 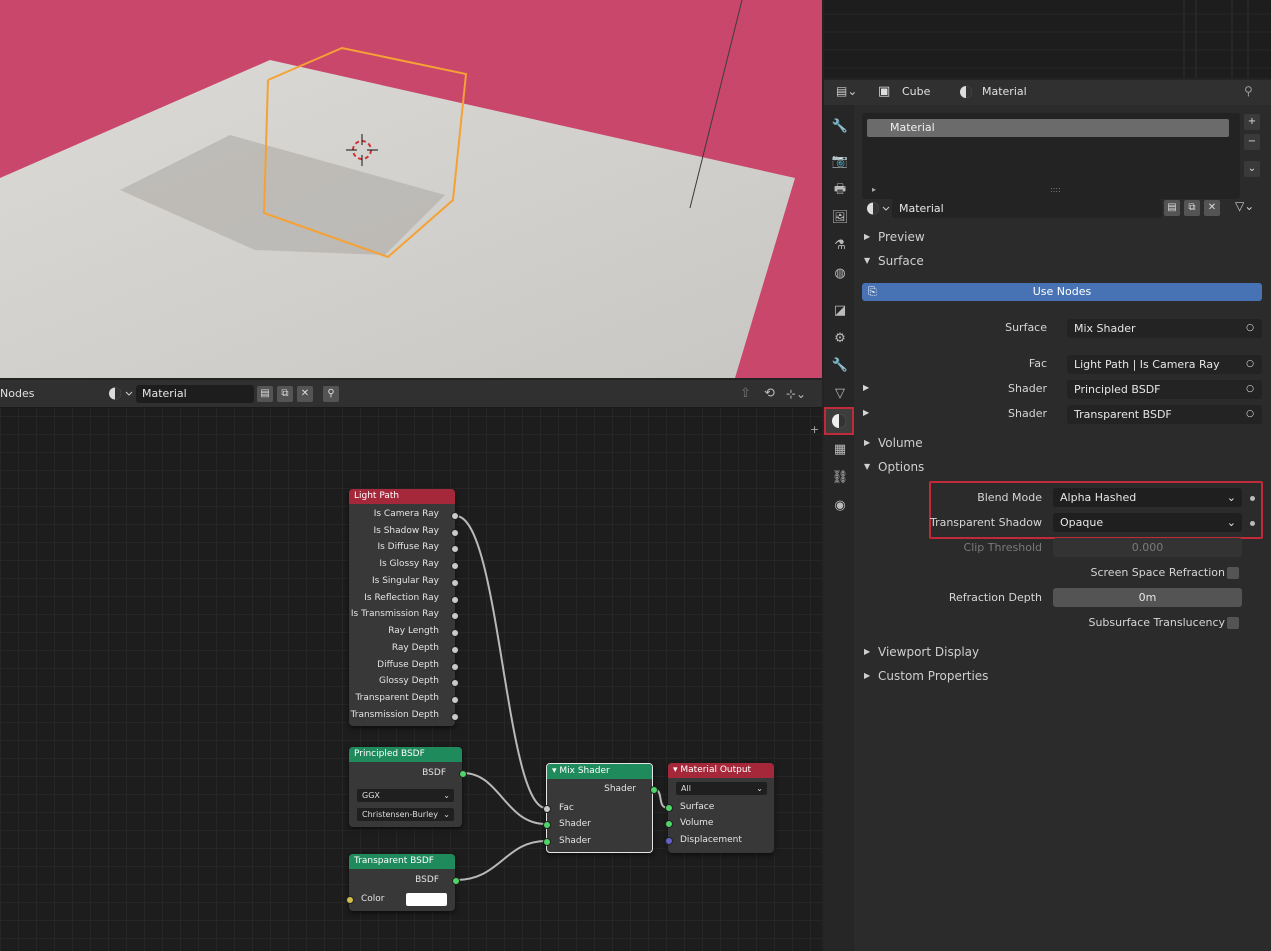 I want to click on material-slot-item: Material, so click(x=1048, y=128).